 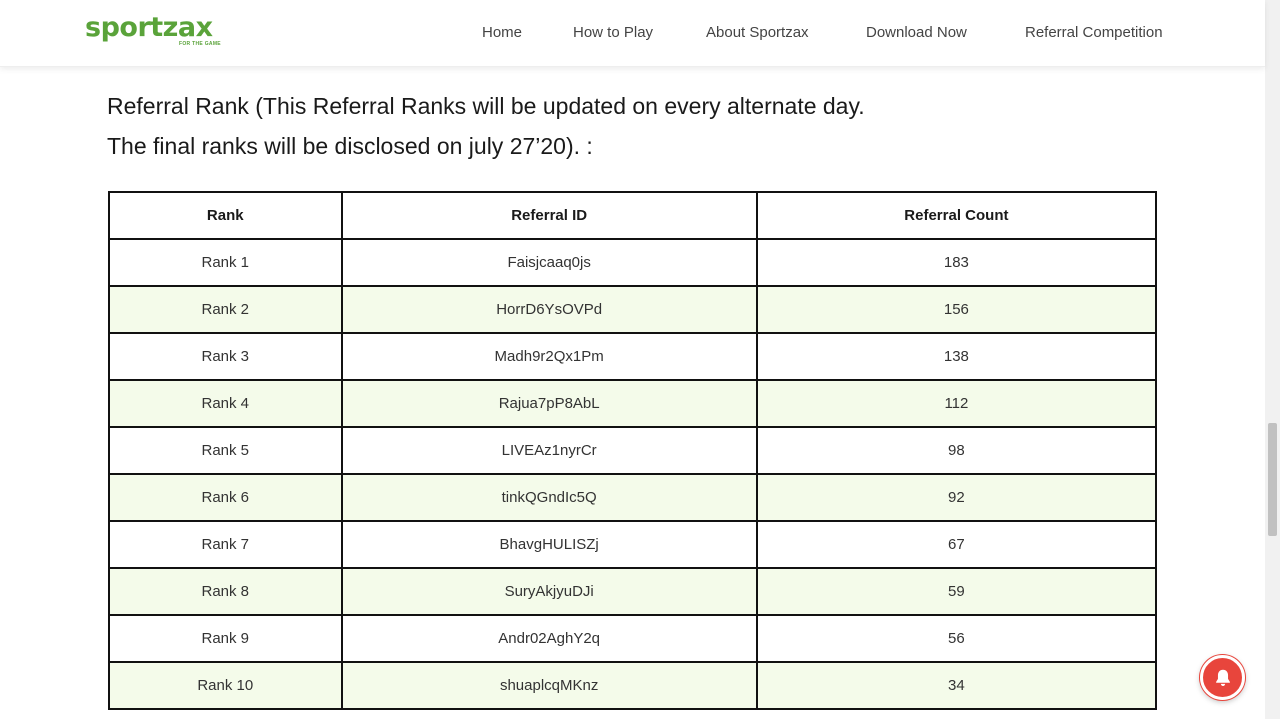 I want to click on notification-bell-button, so click(x=1222, y=677).